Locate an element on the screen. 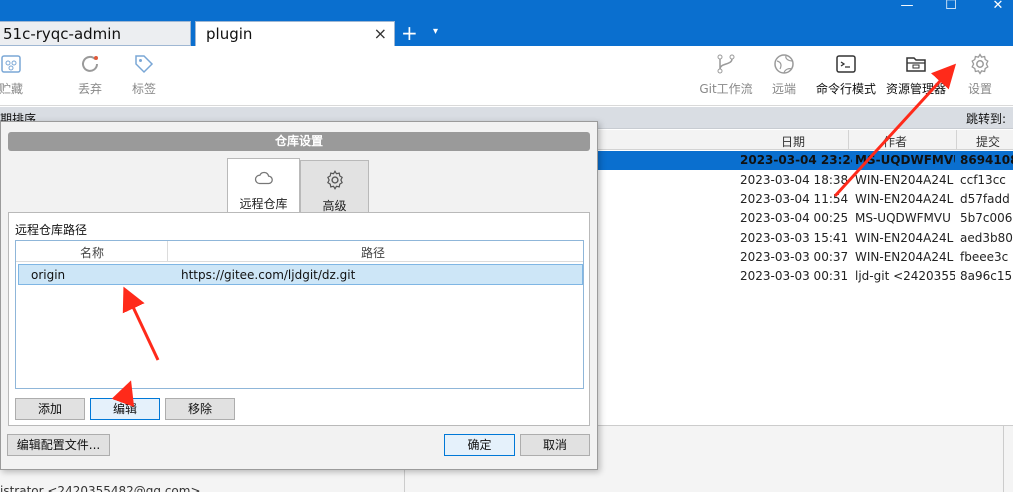  section-label: 远程仓库路径 is located at coordinates (51, 230).